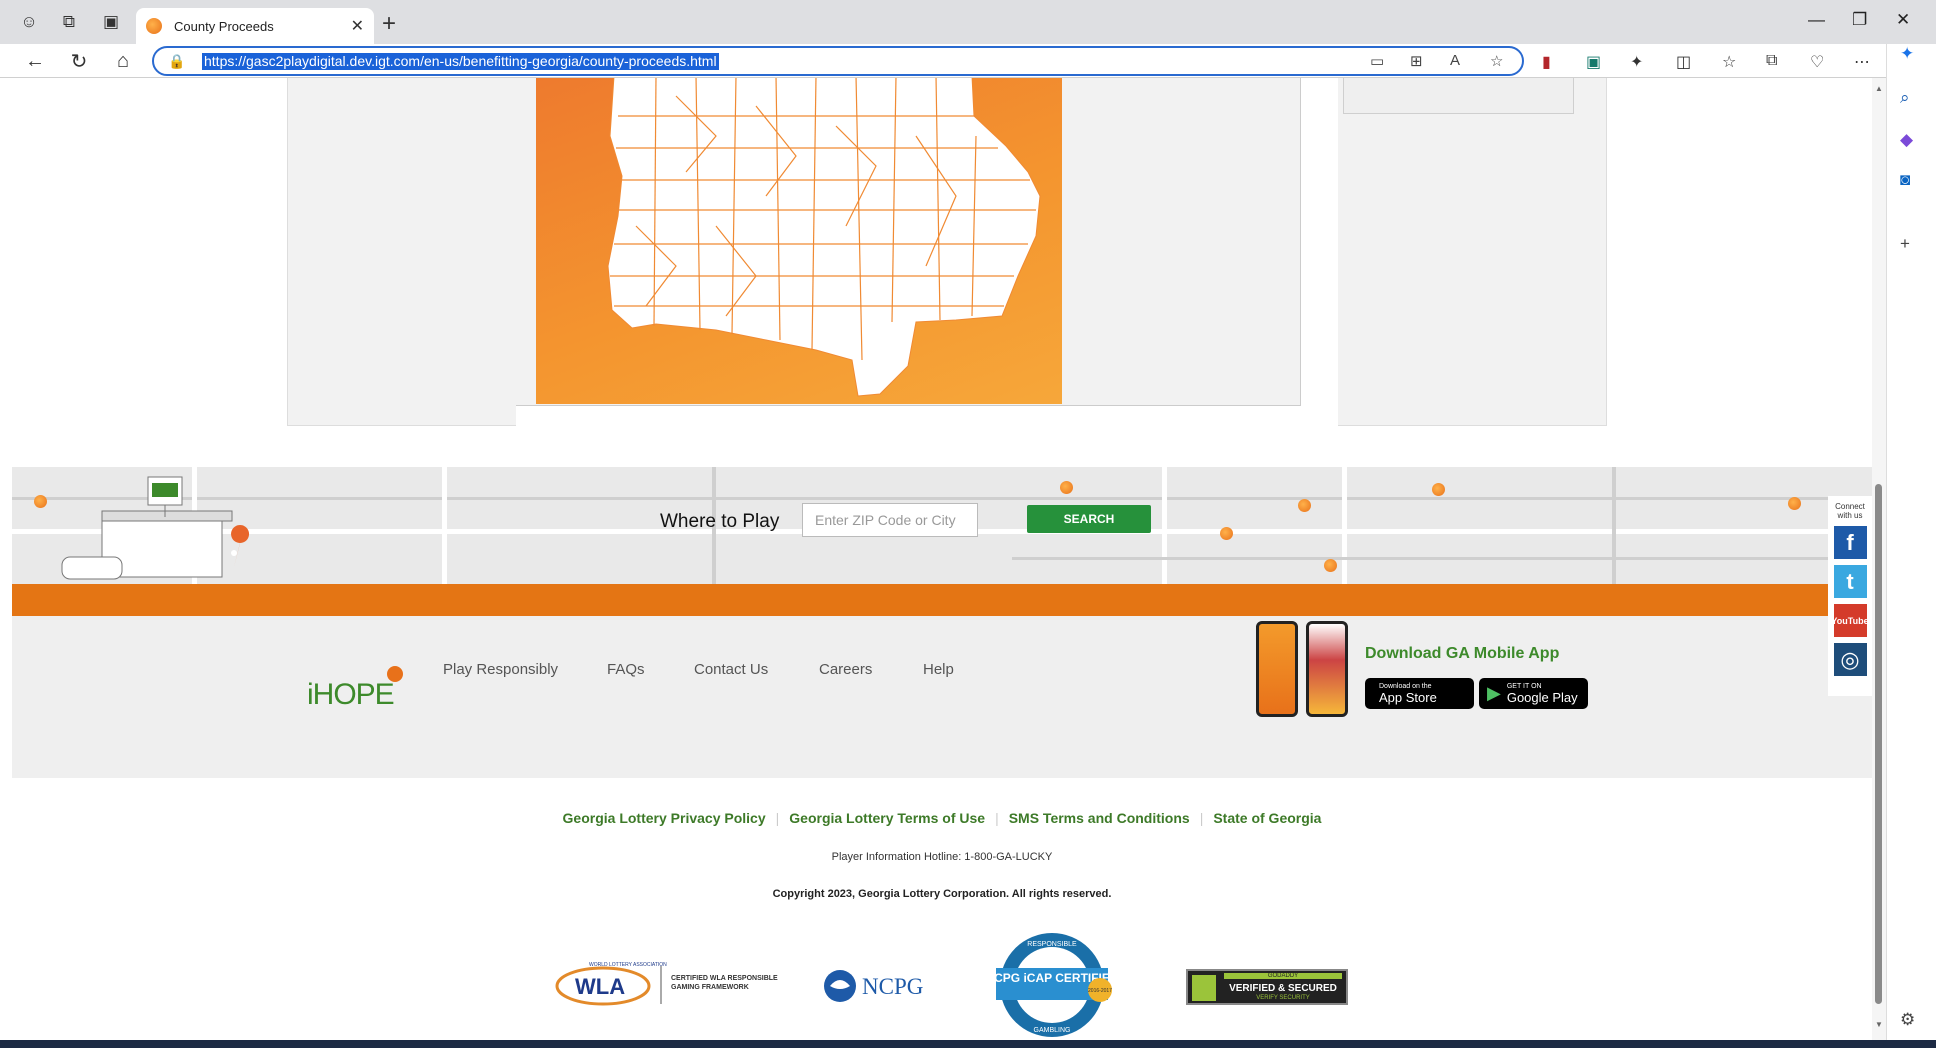 Image resolution: width=1936 pixels, height=1048 pixels. I want to click on minimize-icon: —, so click(1816, 20).